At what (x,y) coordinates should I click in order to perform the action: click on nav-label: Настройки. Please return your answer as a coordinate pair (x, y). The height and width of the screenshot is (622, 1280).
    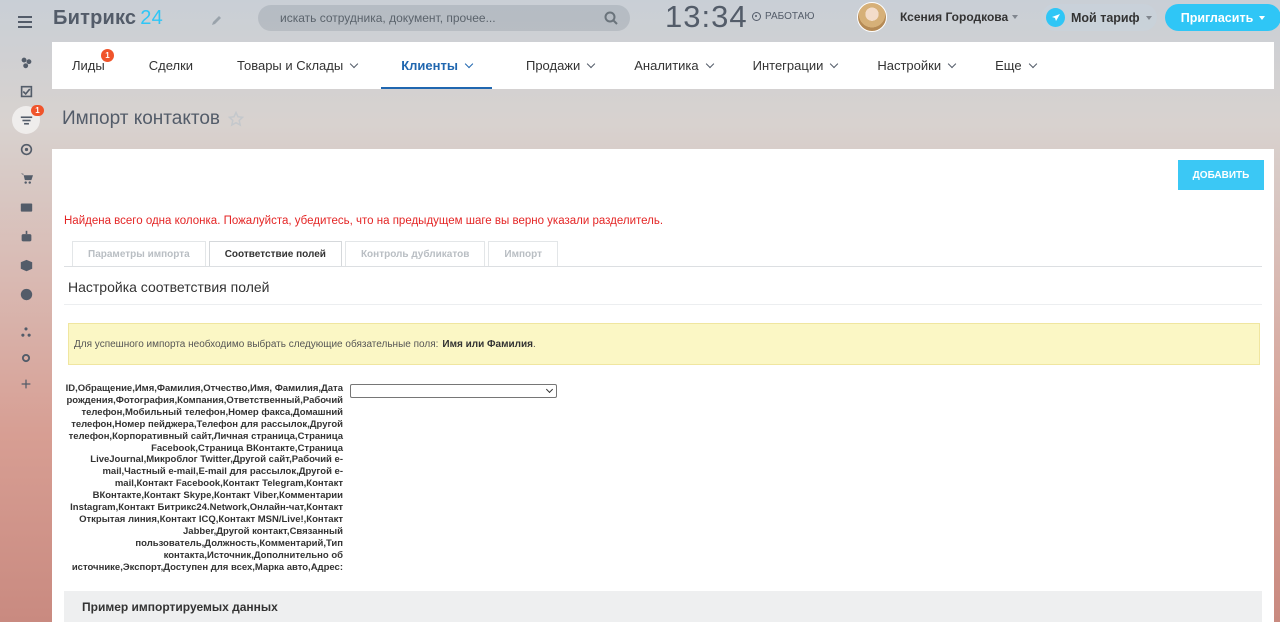
    Looking at the image, I should click on (909, 65).